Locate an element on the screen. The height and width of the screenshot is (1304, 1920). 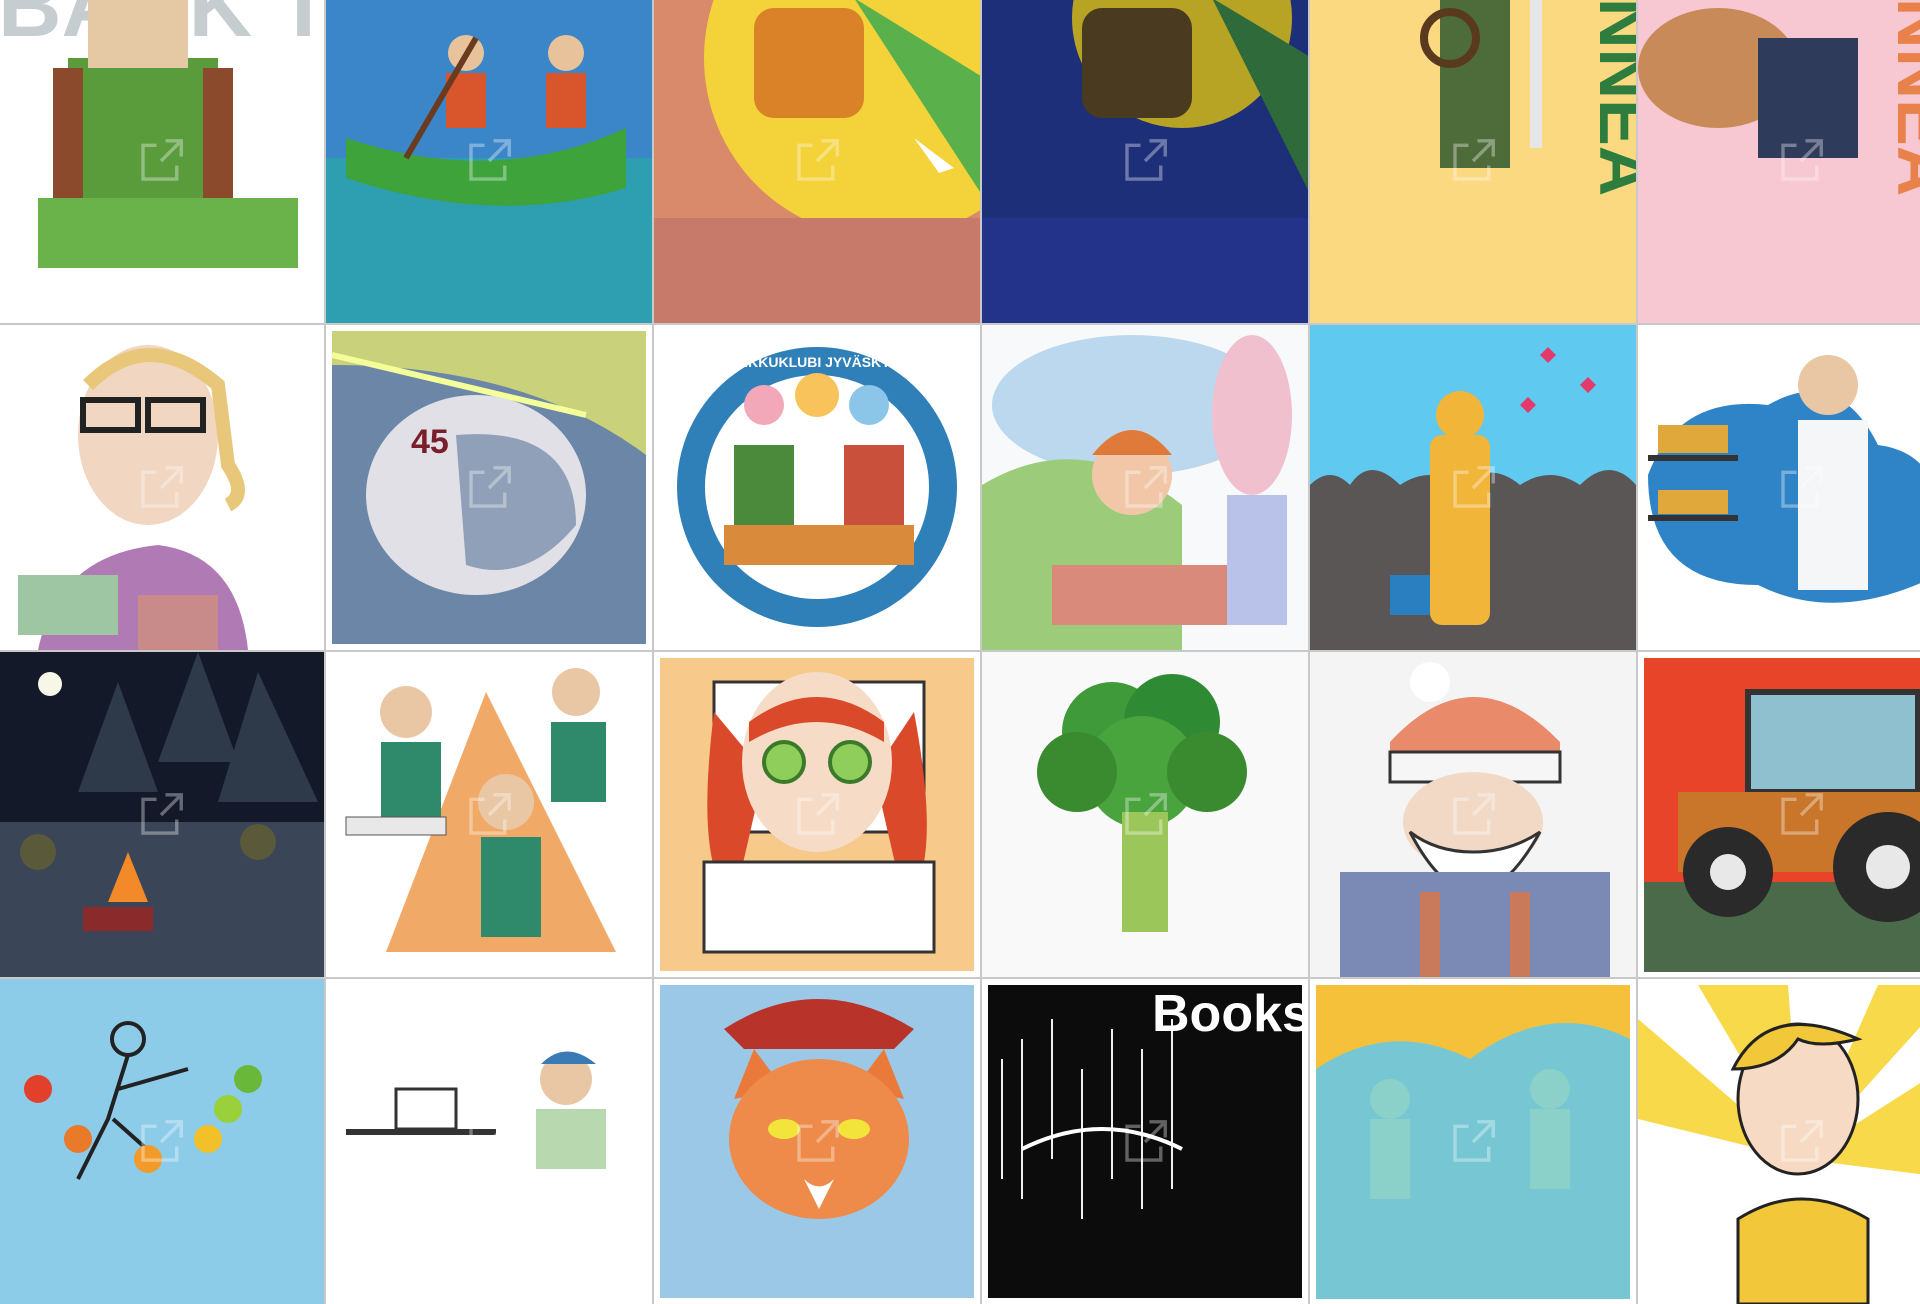
gallery-tile: Books is located at coordinates (1145, 1141).